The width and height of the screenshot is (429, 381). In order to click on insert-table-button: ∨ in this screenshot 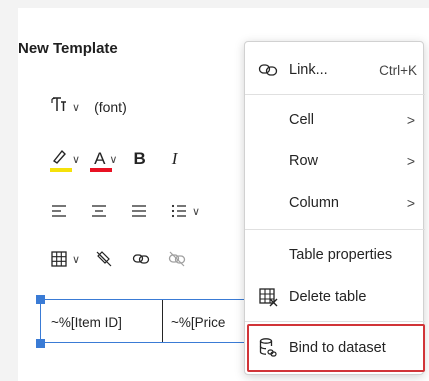, I will do `click(65, 259)`.